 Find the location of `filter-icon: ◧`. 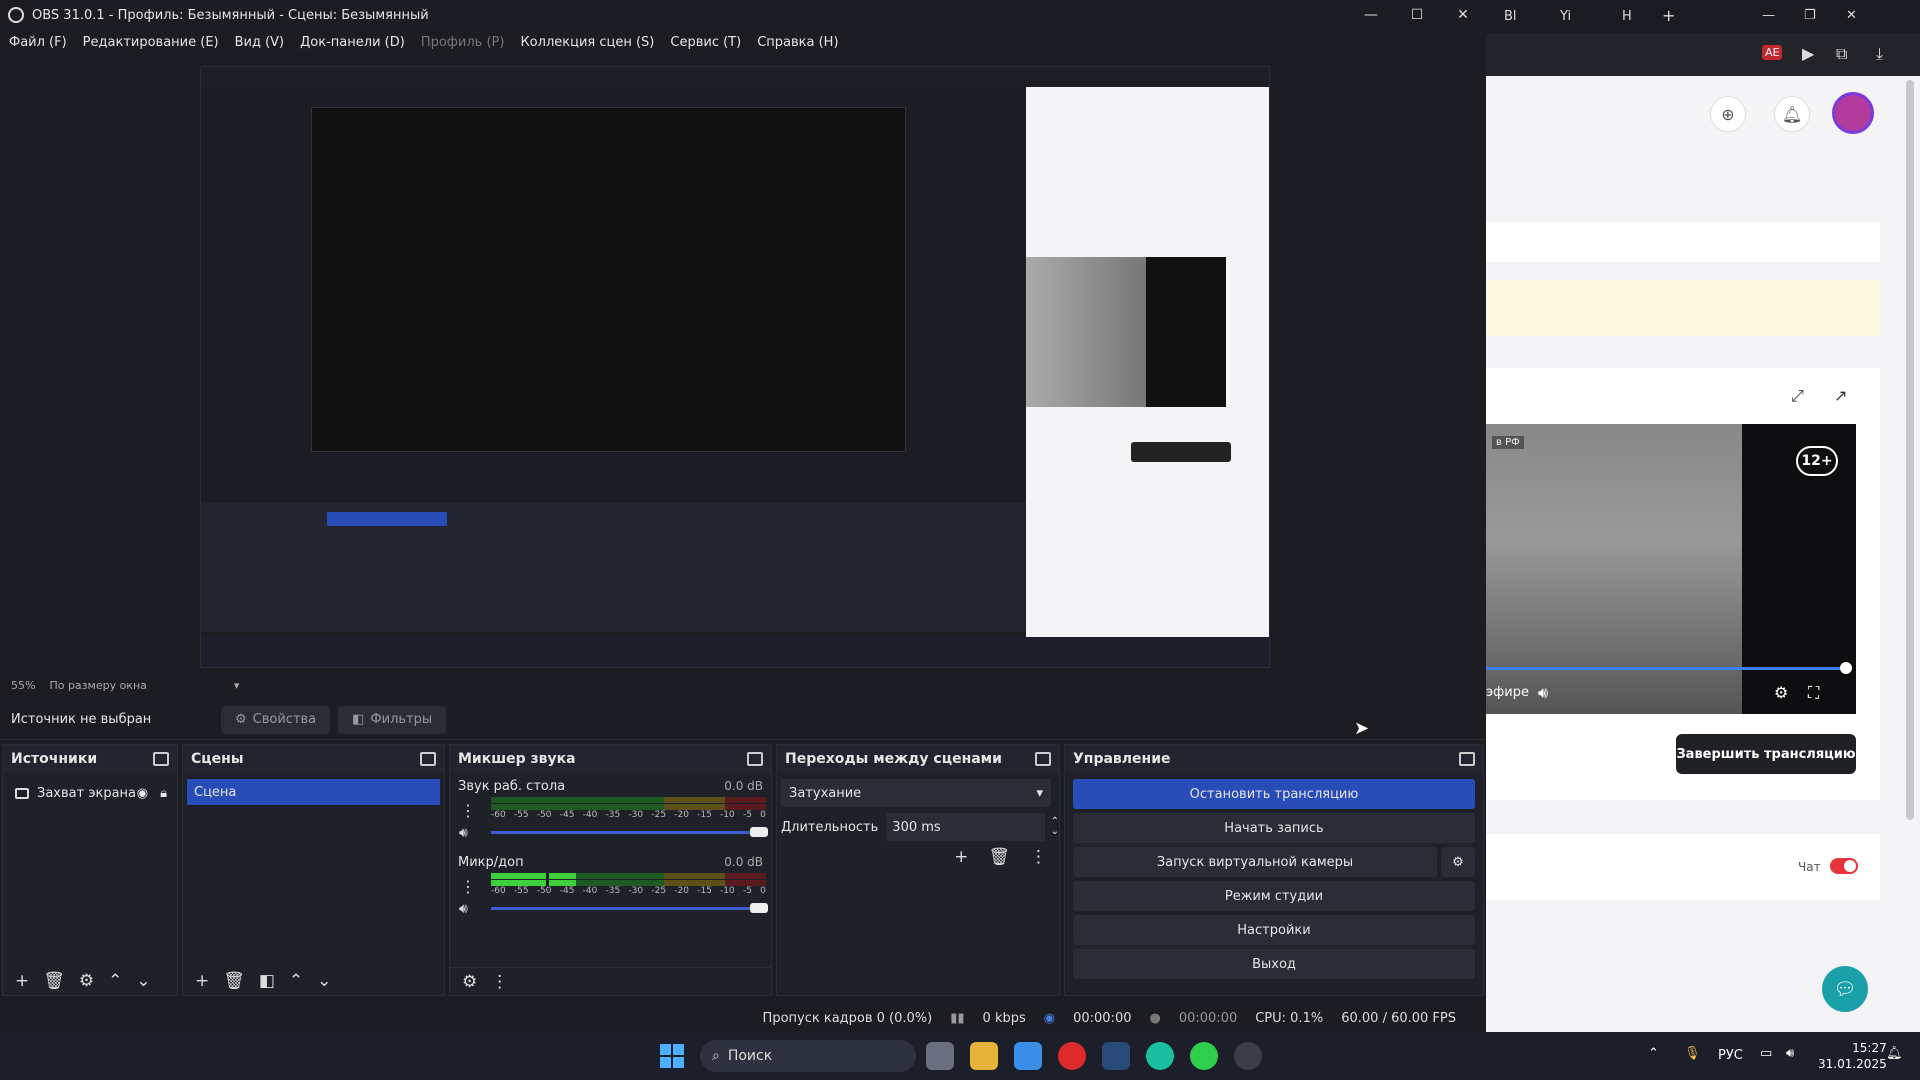

filter-icon: ◧ is located at coordinates (267, 981).